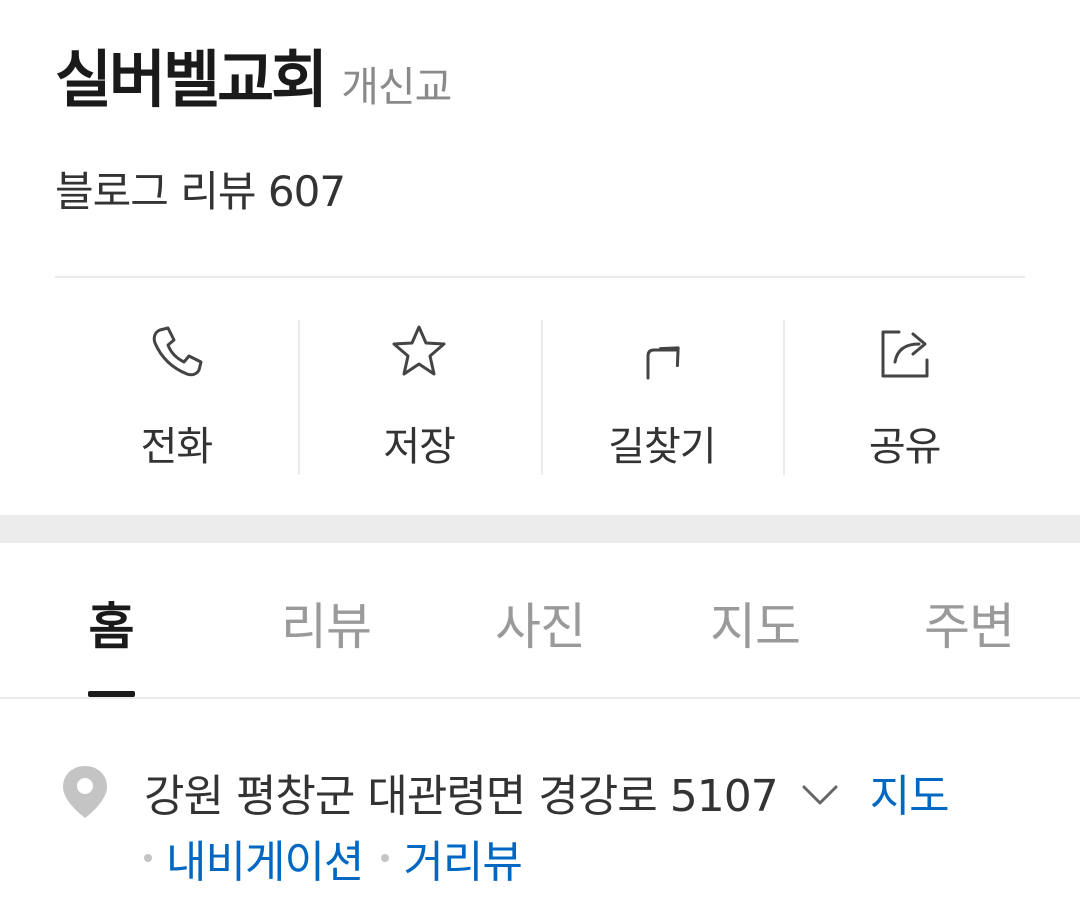  Describe the element at coordinates (905, 447) in the screenshot. I see `share-label: 공유` at that location.